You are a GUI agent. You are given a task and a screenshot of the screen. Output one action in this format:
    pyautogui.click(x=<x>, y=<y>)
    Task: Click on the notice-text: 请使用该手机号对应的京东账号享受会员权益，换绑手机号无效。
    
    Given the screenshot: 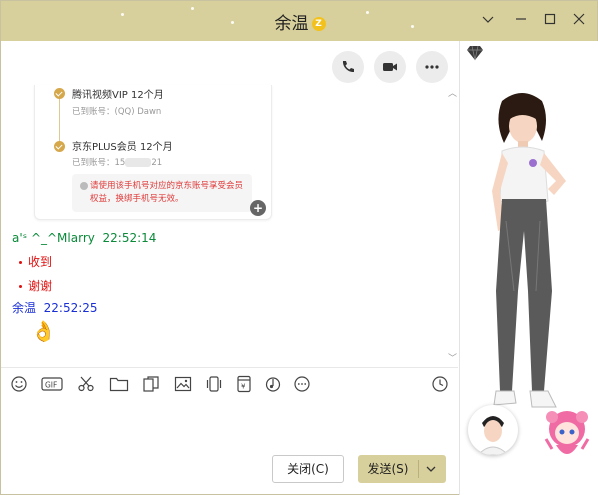 What is the action you would take?
    pyautogui.click(x=167, y=192)
    